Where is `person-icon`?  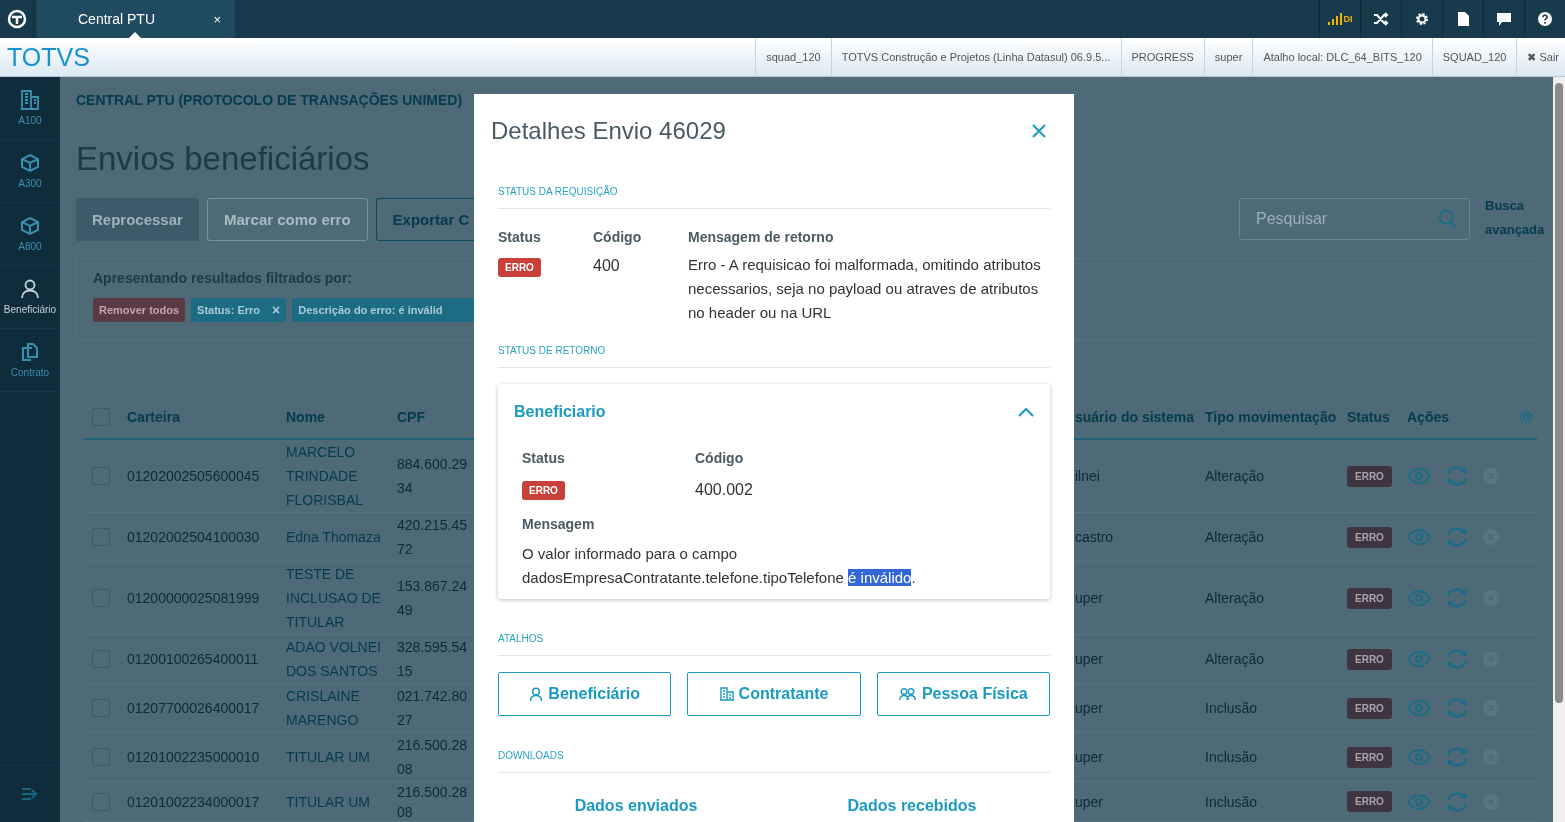 person-icon is located at coordinates (30, 289).